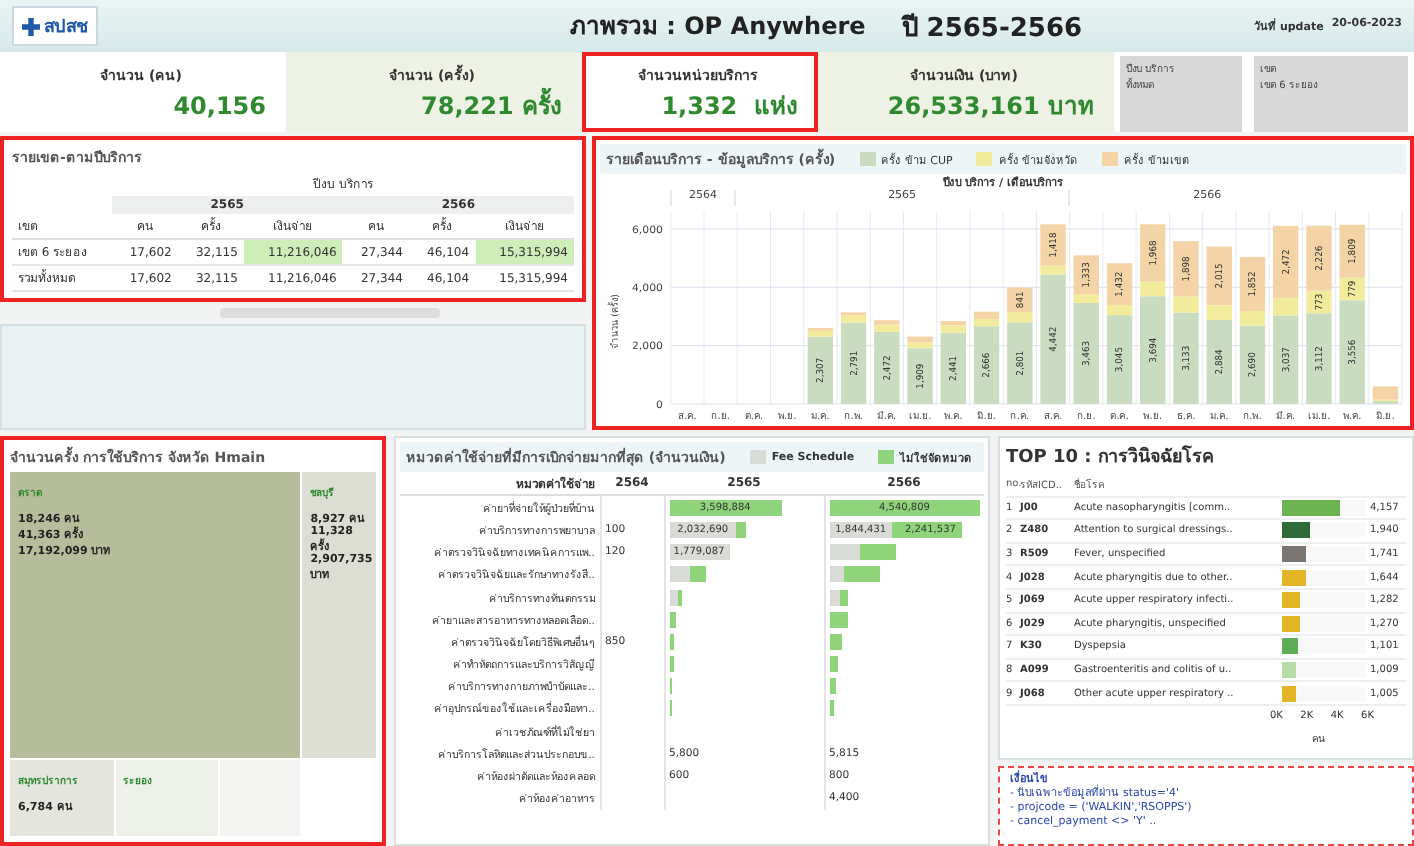 The height and width of the screenshot is (846, 1414). I want to click on page-title: ภาพรวม : OP Anywhere, so click(717, 26).